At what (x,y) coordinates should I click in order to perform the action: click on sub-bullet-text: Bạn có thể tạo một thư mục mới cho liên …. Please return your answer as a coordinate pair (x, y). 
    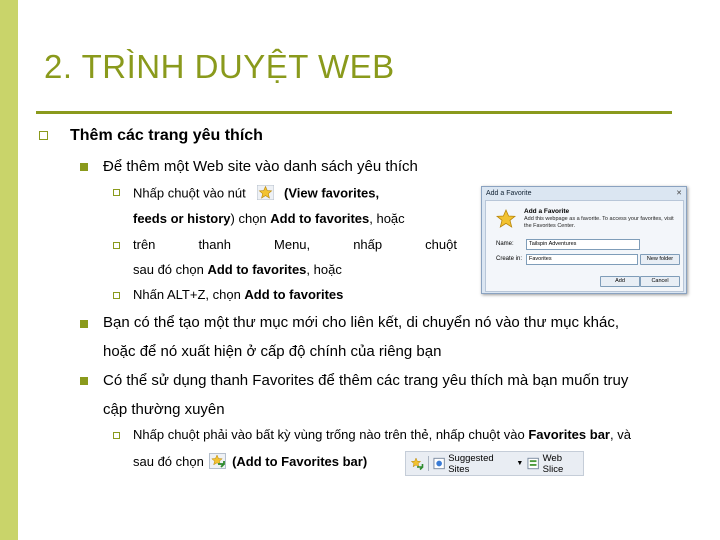
    Looking at the image, I should click on (361, 322).